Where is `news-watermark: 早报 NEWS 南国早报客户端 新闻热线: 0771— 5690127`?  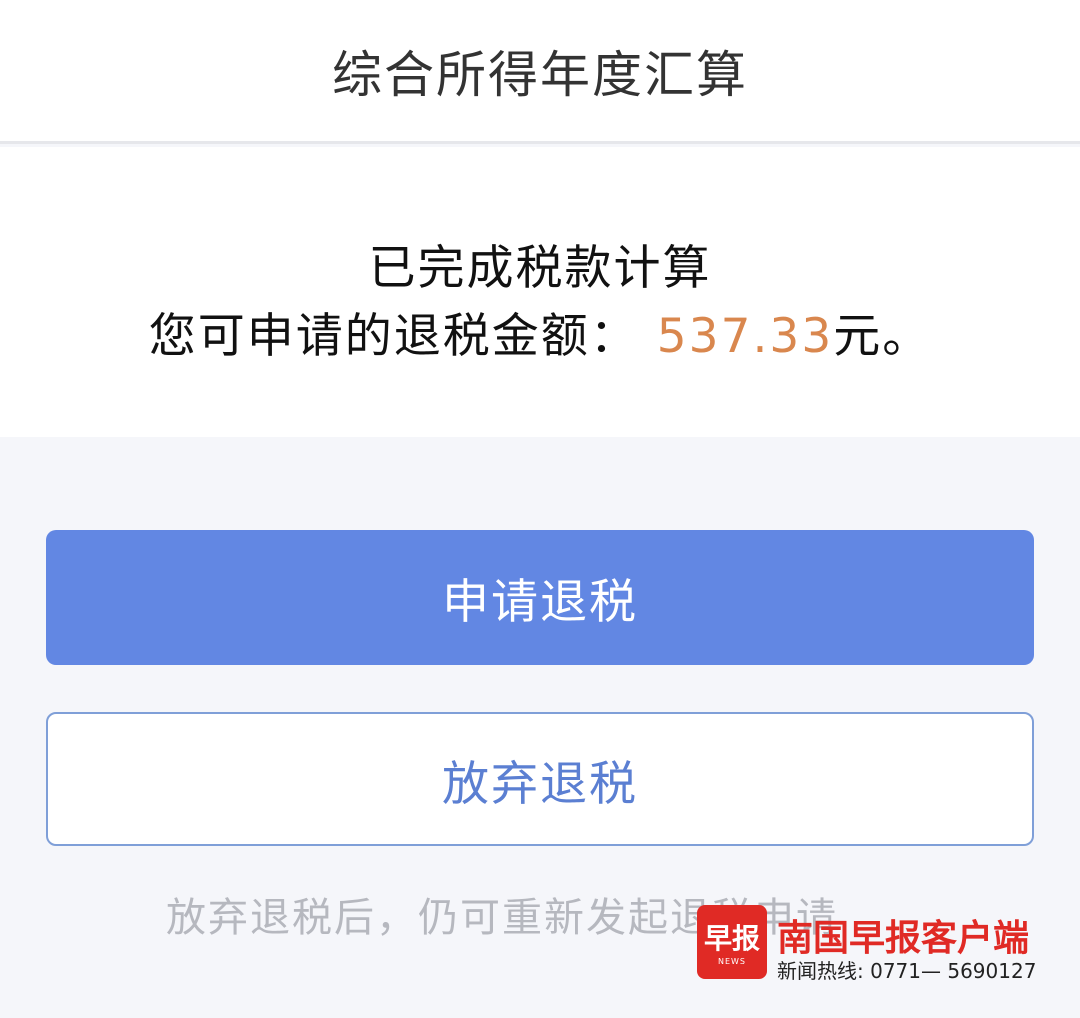 news-watermark: 早报 NEWS 南国早报客户端 新闻热线: 0771— 5690127 is located at coordinates (879, 944).